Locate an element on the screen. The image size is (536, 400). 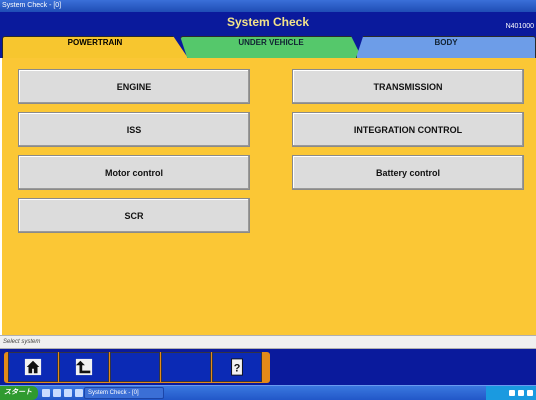
help-icon: ? is located at coordinates (237, 367).